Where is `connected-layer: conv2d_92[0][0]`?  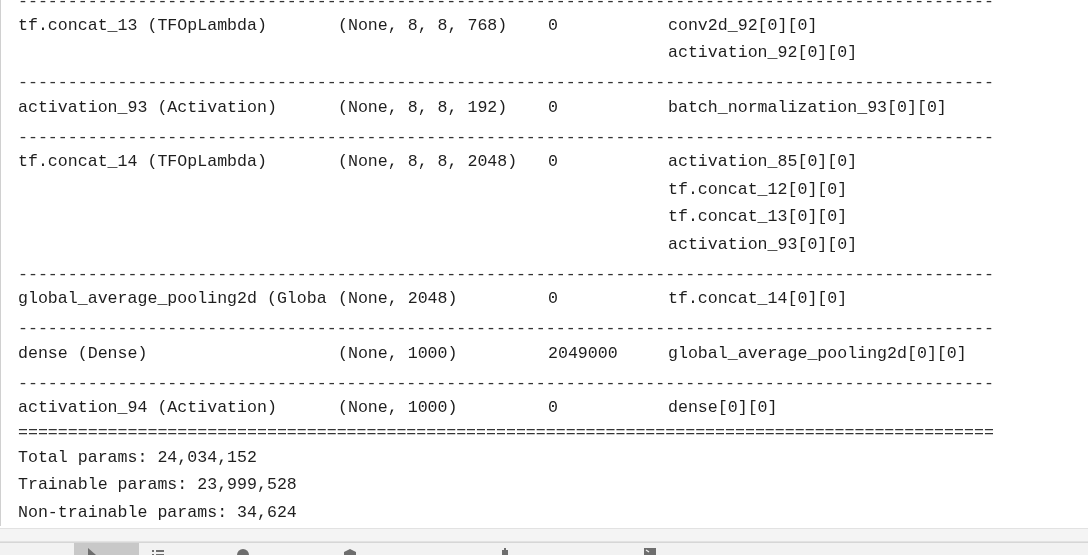 connected-layer: conv2d_92[0][0] is located at coordinates (743, 25).